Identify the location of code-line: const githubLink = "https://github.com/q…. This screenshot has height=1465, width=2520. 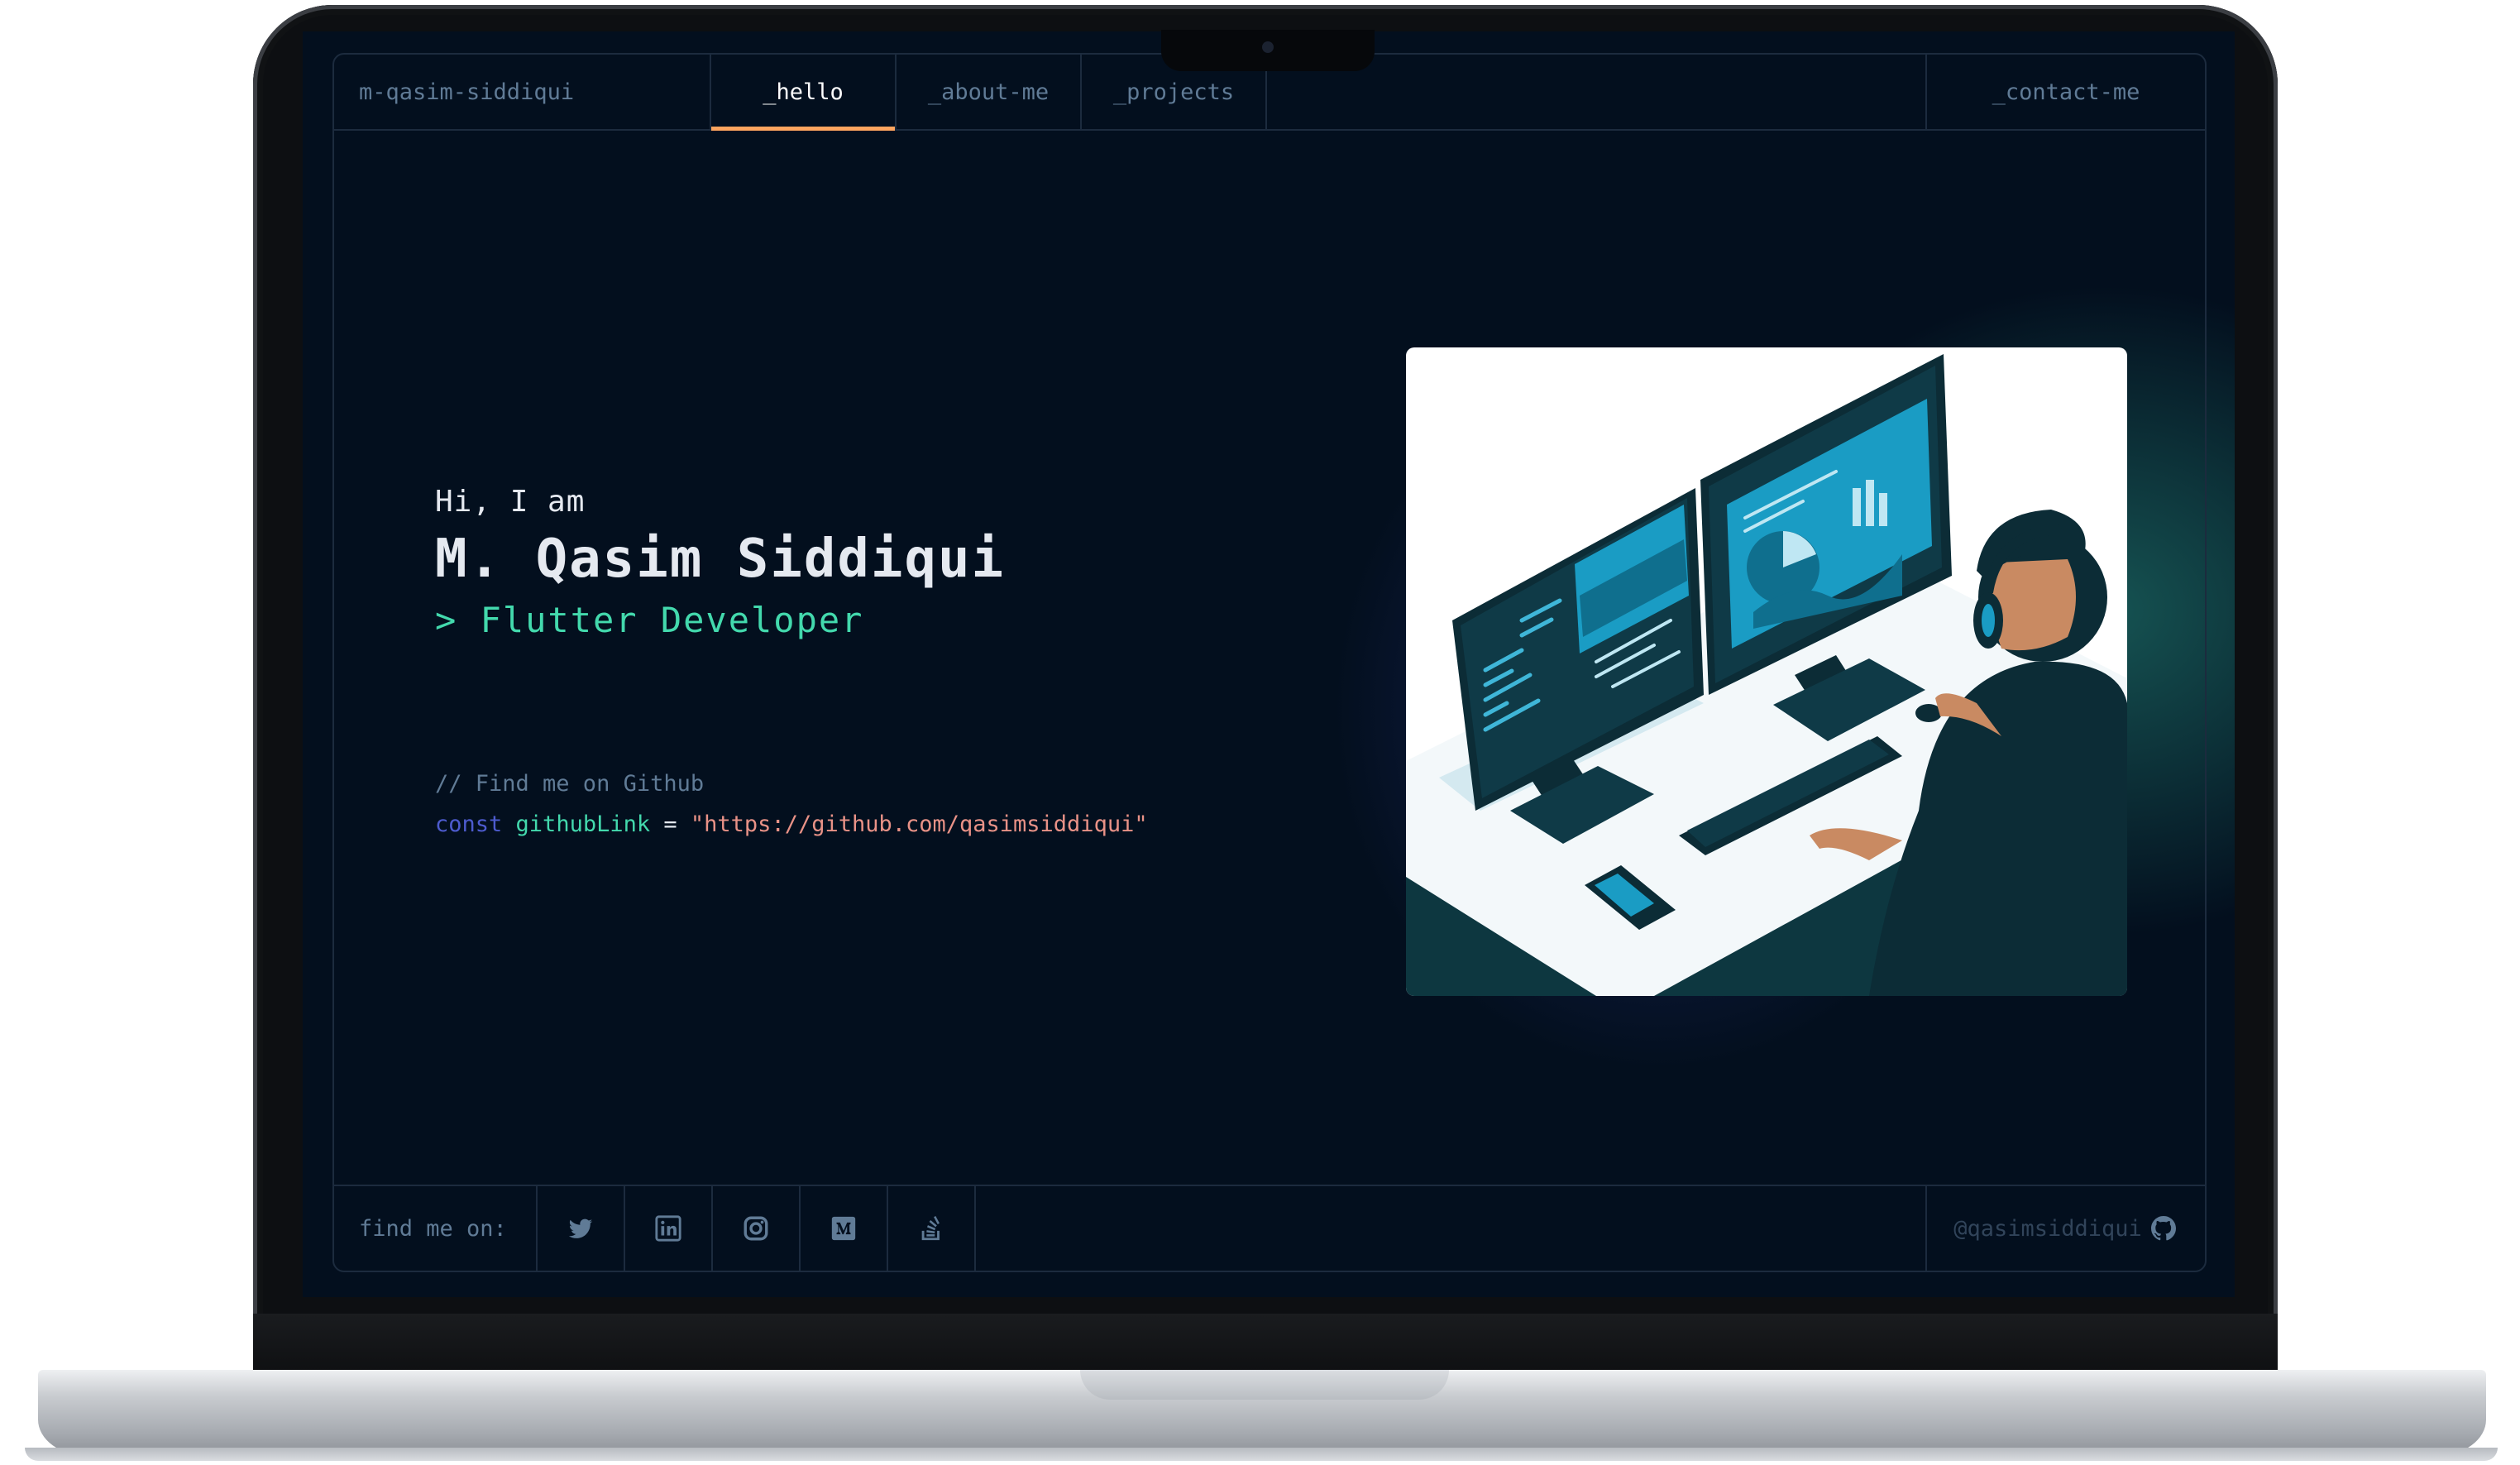
(791, 824).